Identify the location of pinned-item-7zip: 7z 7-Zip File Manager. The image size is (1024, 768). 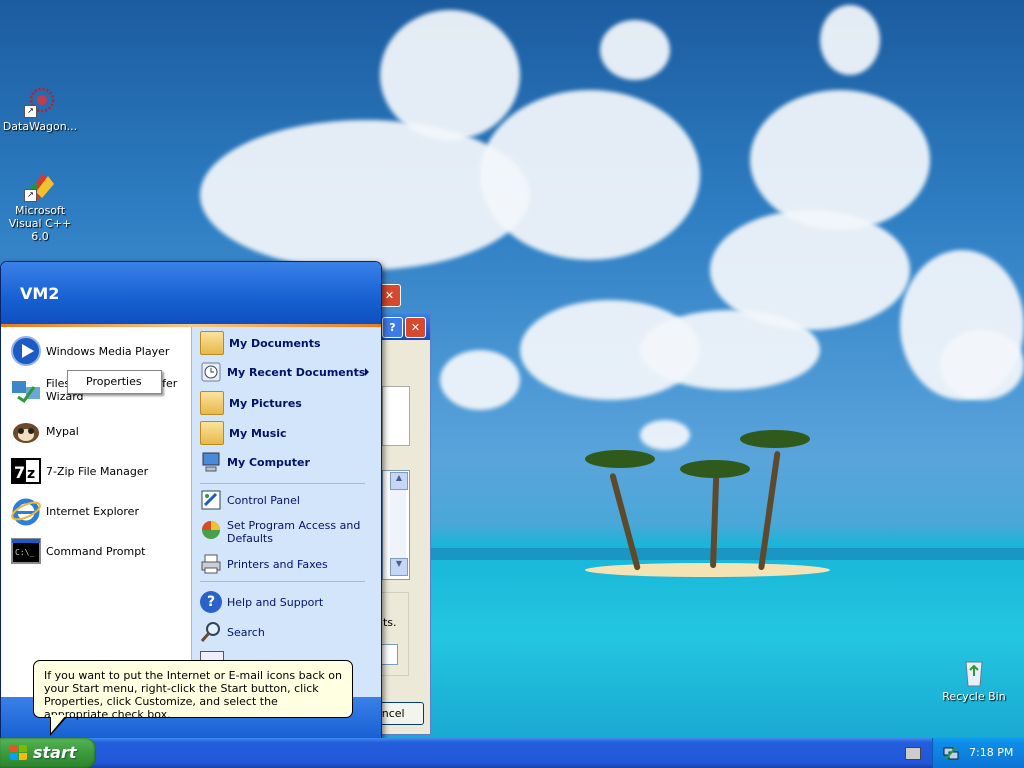
(79, 471).